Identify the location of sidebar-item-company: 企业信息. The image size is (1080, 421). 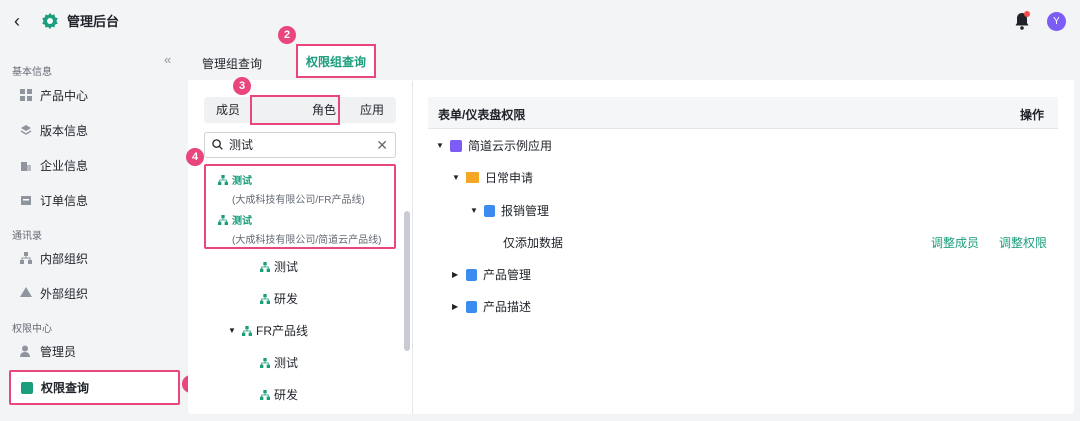
(54, 165).